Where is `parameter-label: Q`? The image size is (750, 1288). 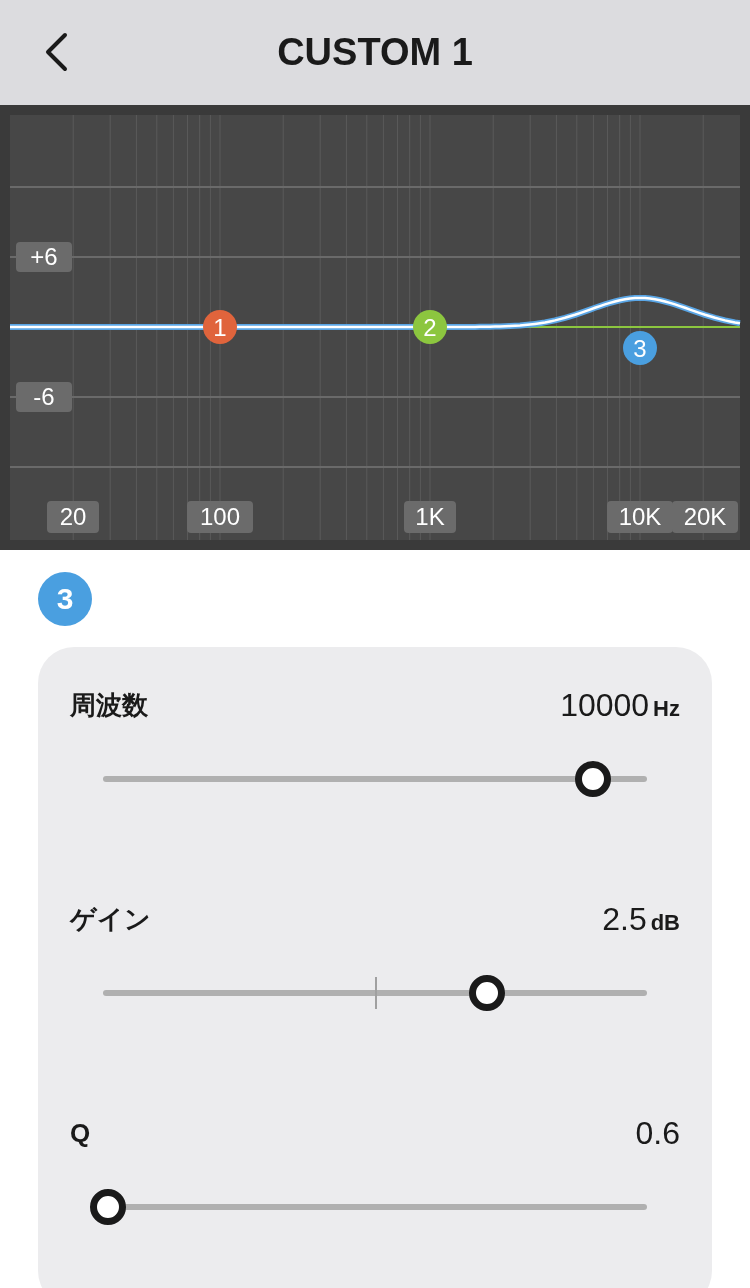
parameter-label: Q is located at coordinates (80, 1133).